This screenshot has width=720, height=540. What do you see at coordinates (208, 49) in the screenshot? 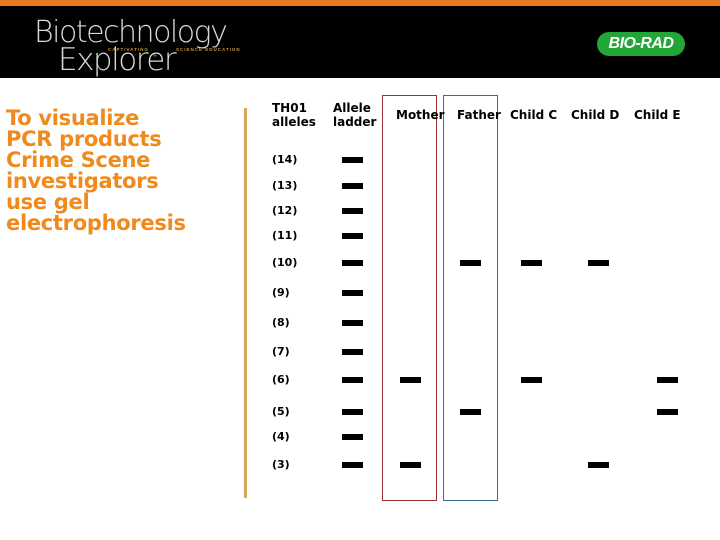
I see `tagline-part-2: SCIENCE EDUCATION` at bounding box center [208, 49].